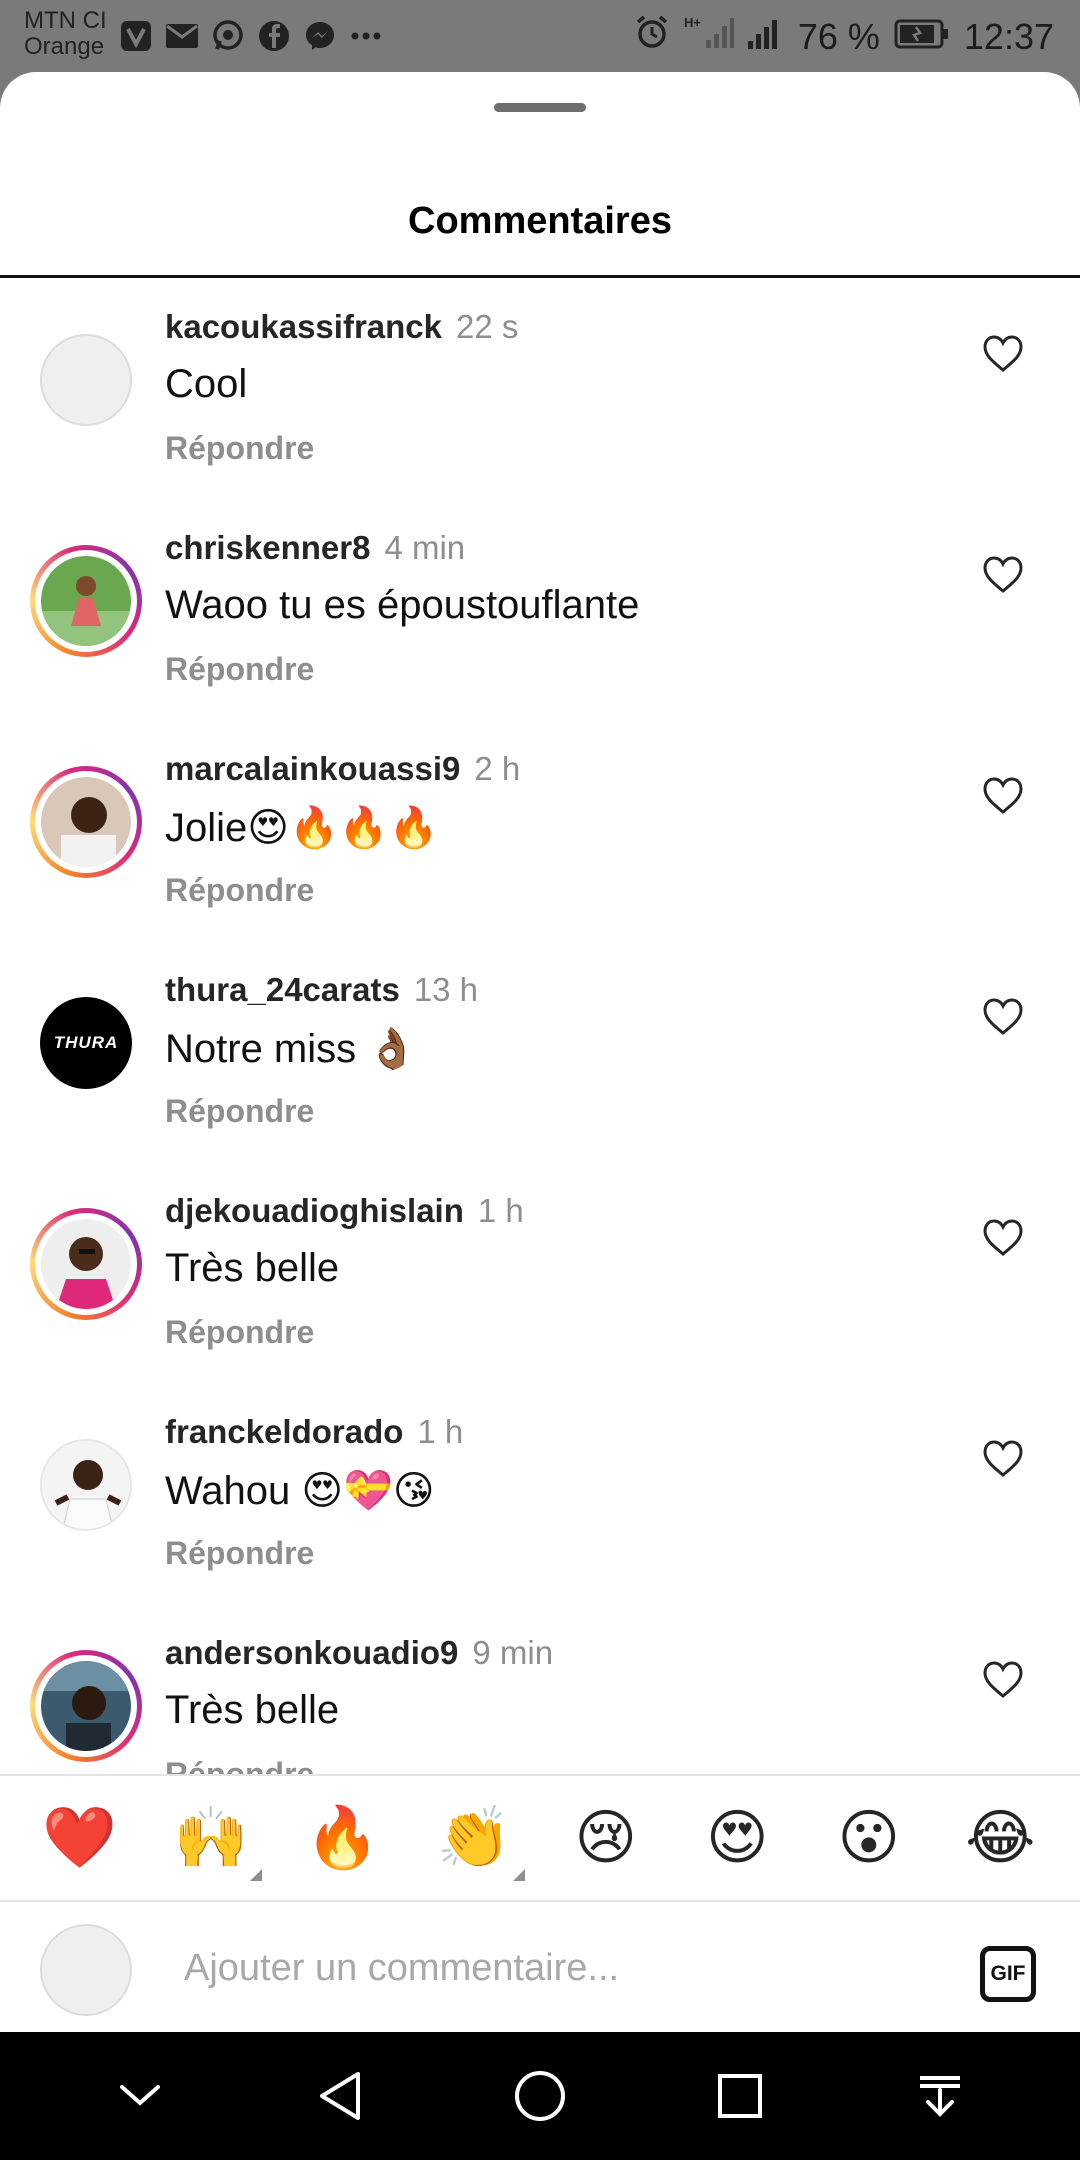 This screenshot has height=2160, width=1080. What do you see at coordinates (425, 547) in the screenshot?
I see `comment-time: 4 min` at bounding box center [425, 547].